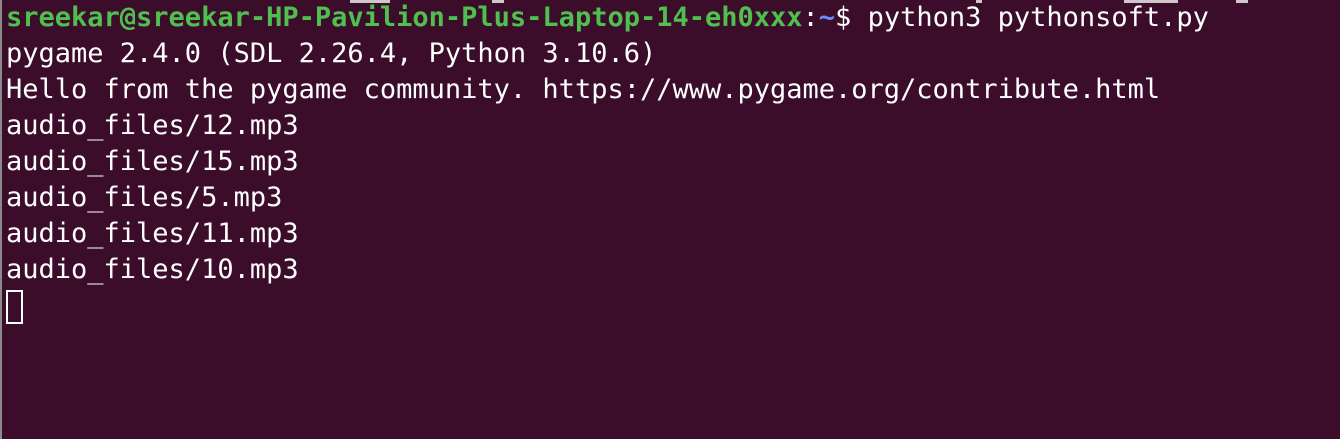  What do you see at coordinates (673, 306) in the screenshot?
I see `input-line` at bounding box center [673, 306].